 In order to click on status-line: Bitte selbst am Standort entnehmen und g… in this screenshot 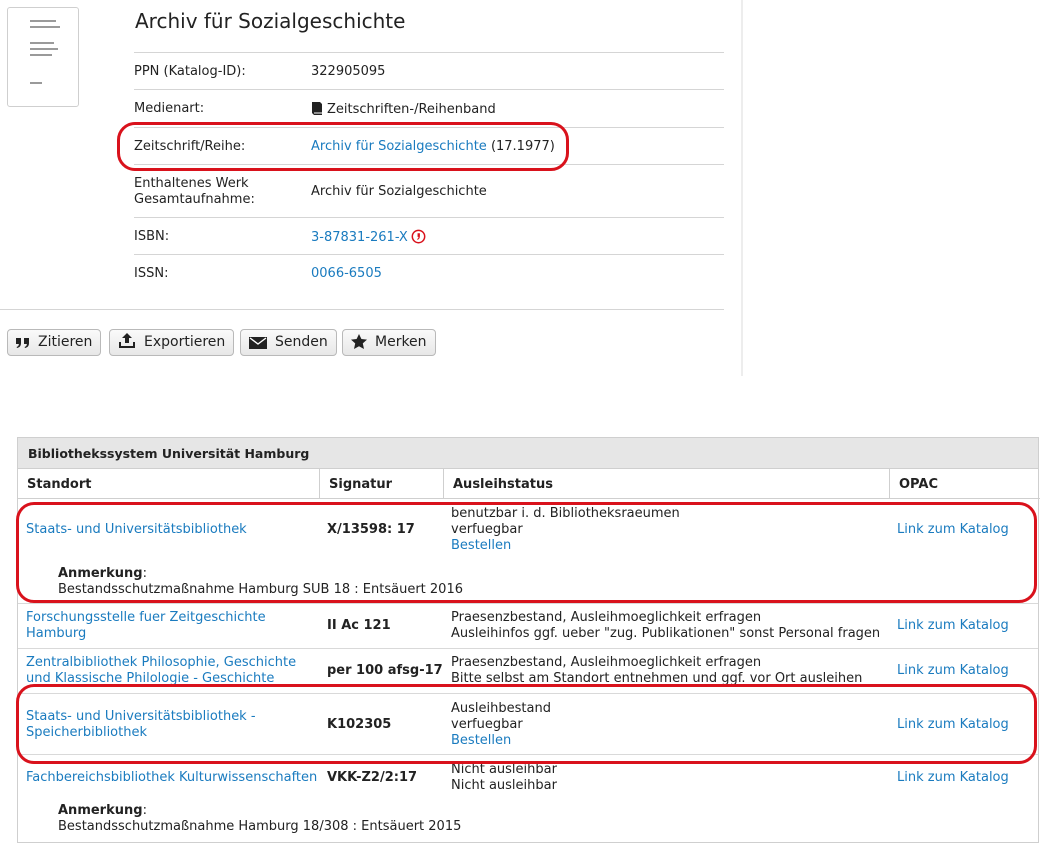, I will do `click(657, 678)`.